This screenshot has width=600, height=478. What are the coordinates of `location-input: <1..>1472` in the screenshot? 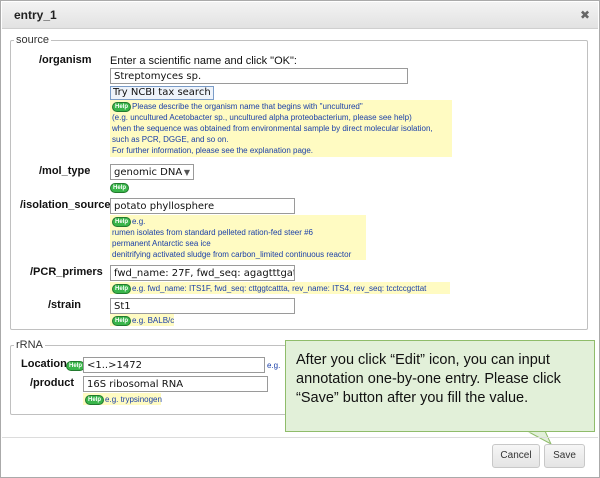 It's located at (174, 365).